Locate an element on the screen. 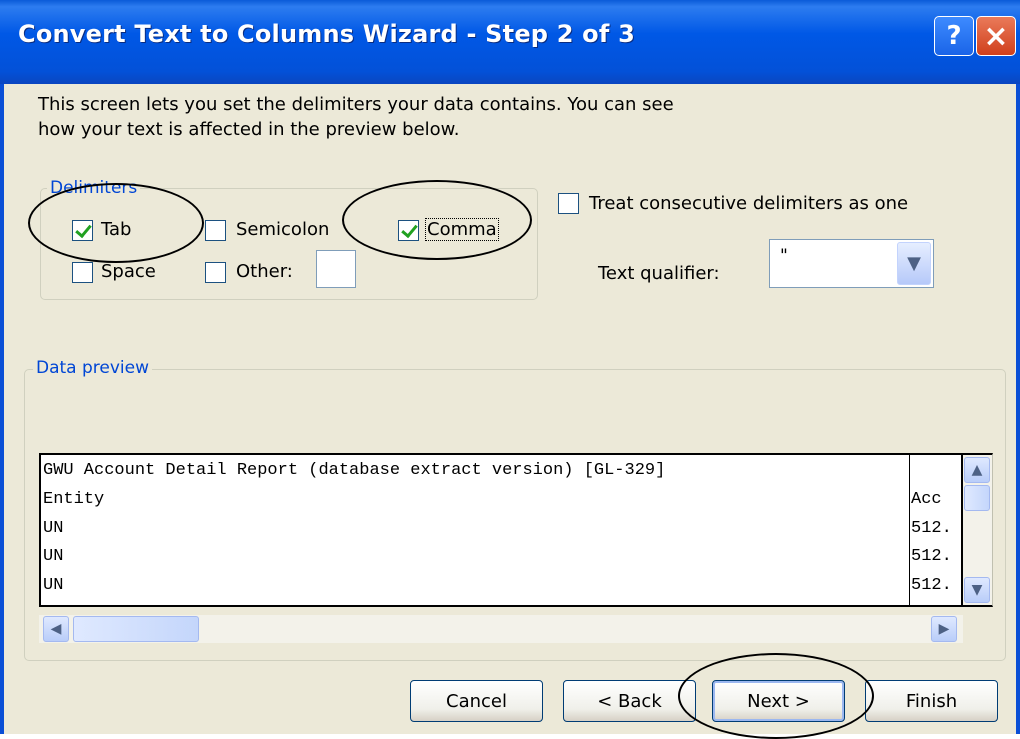 The height and width of the screenshot is (739, 1020). scroll-up-icon: ▲ is located at coordinates (977, 470).